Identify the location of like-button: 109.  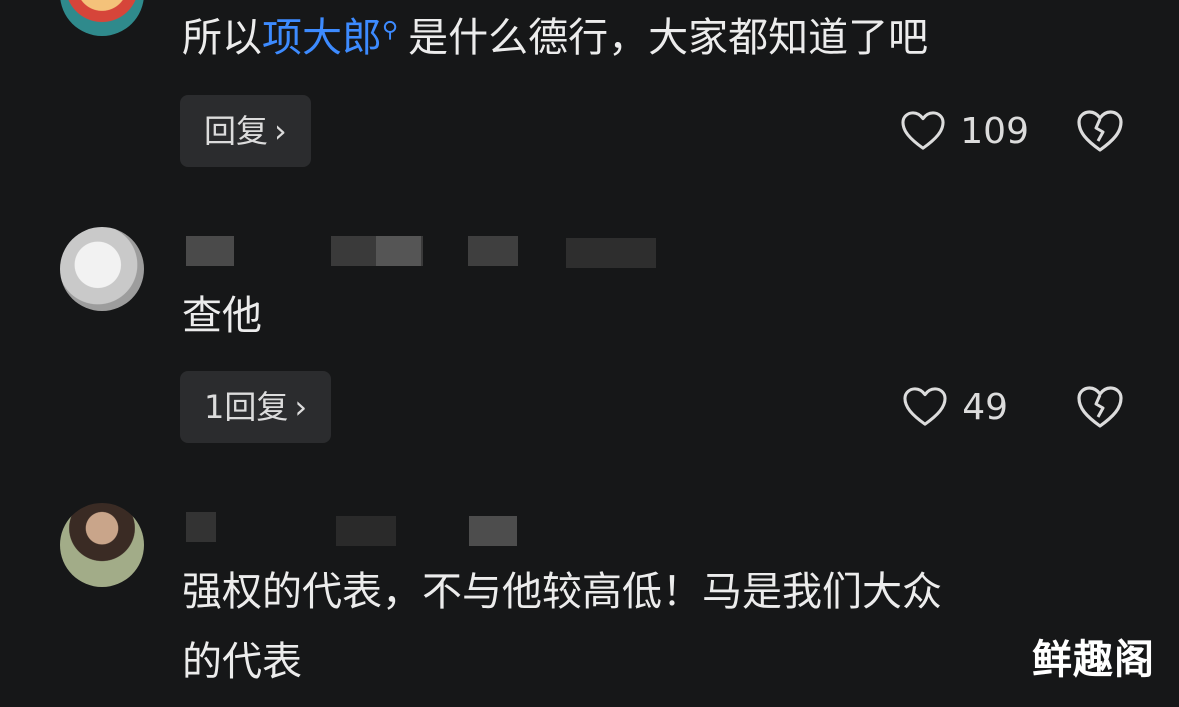
(964, 131).